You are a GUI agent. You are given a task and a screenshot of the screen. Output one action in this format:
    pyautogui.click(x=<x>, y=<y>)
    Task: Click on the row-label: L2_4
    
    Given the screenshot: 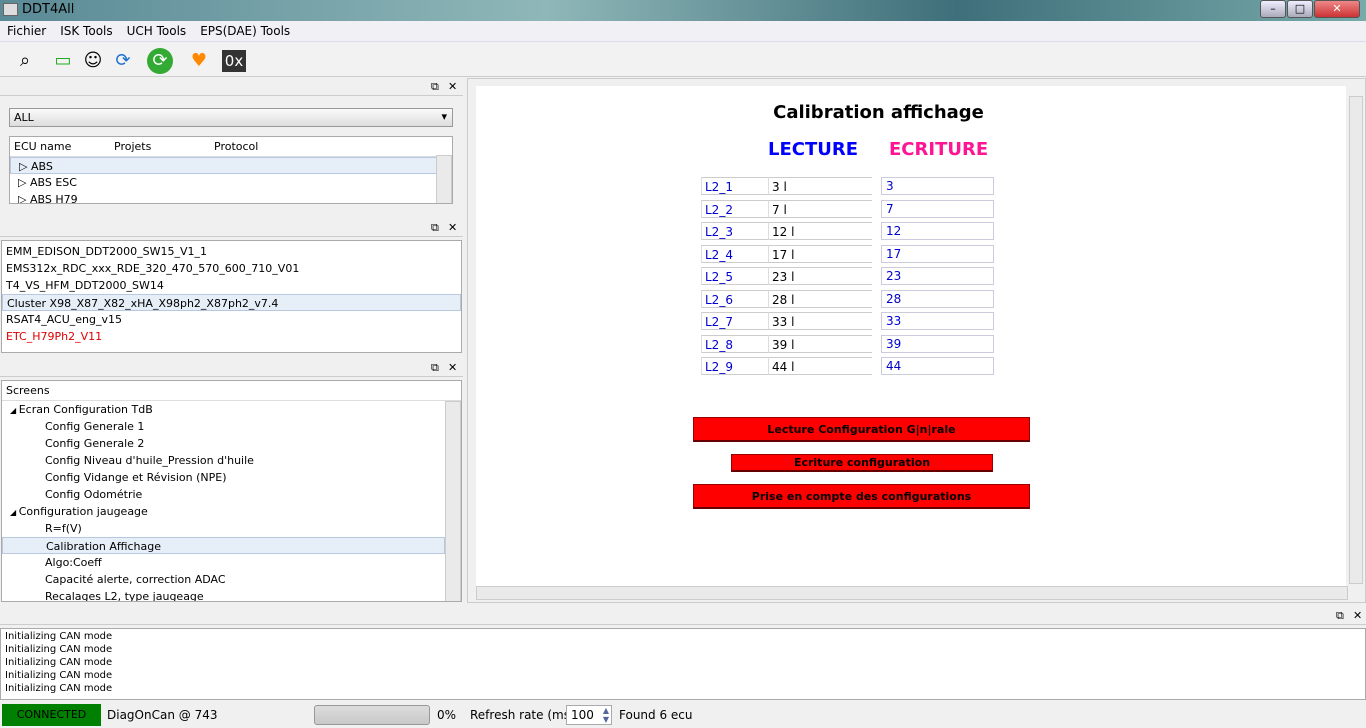 What is the action you would take?
    pyautogui.click(x=734, y=253)
    